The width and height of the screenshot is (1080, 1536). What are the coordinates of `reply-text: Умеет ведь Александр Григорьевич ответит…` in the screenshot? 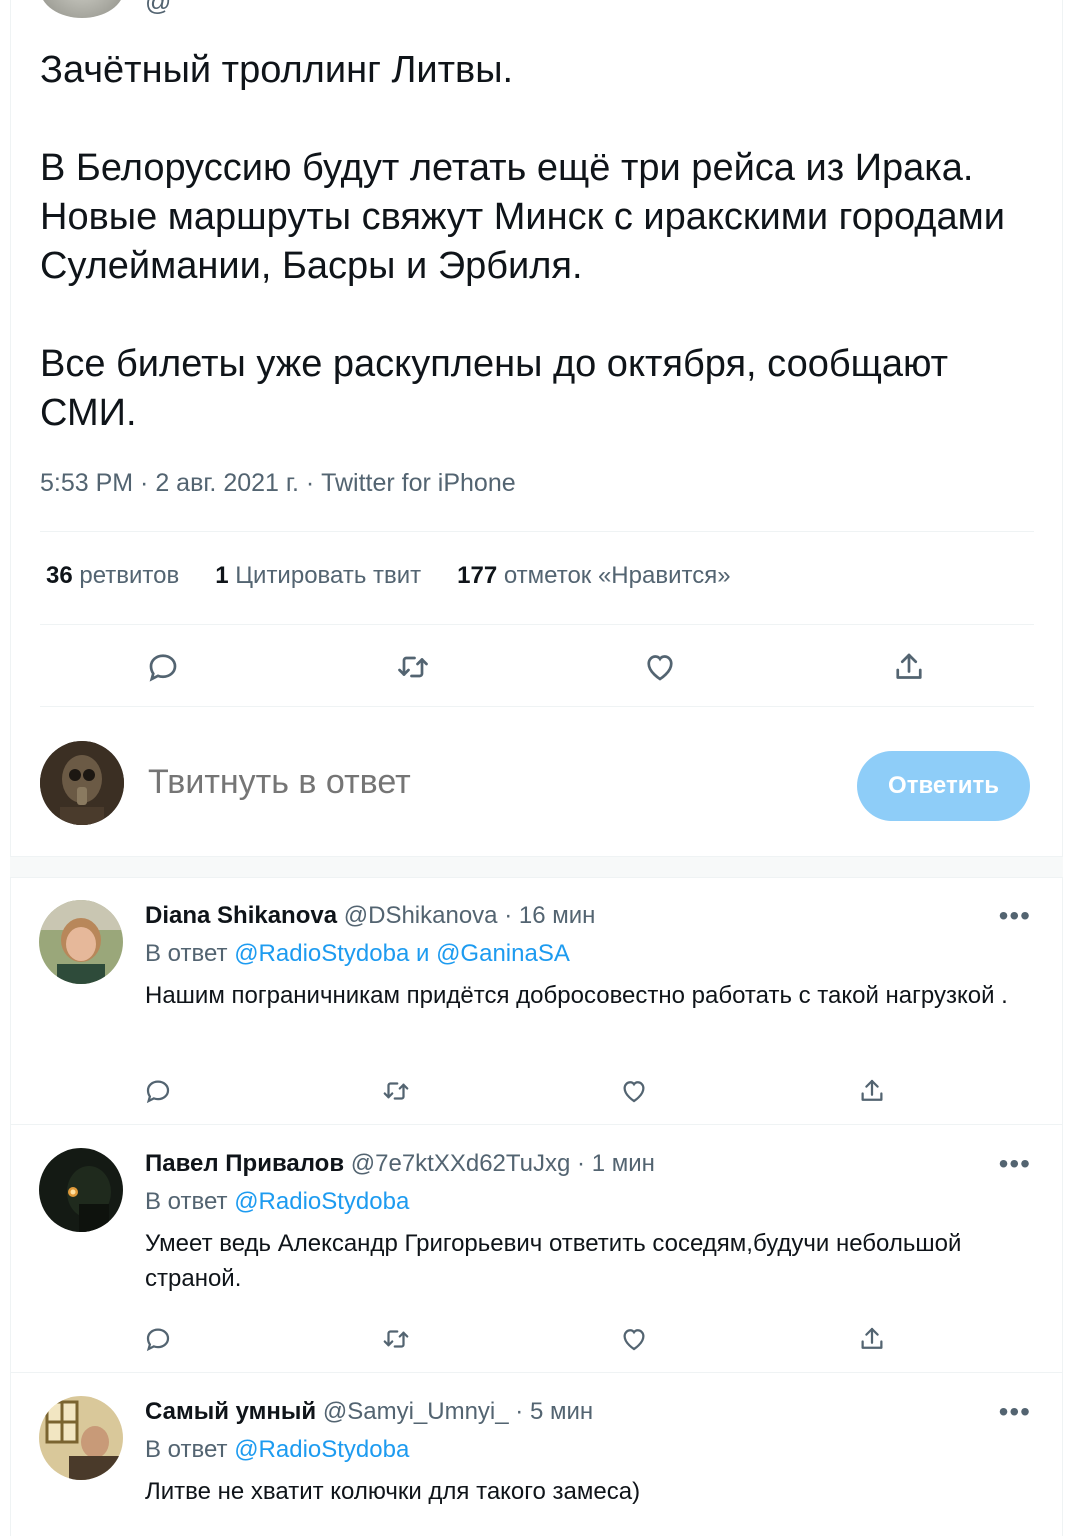 It's located at (553, 1261).